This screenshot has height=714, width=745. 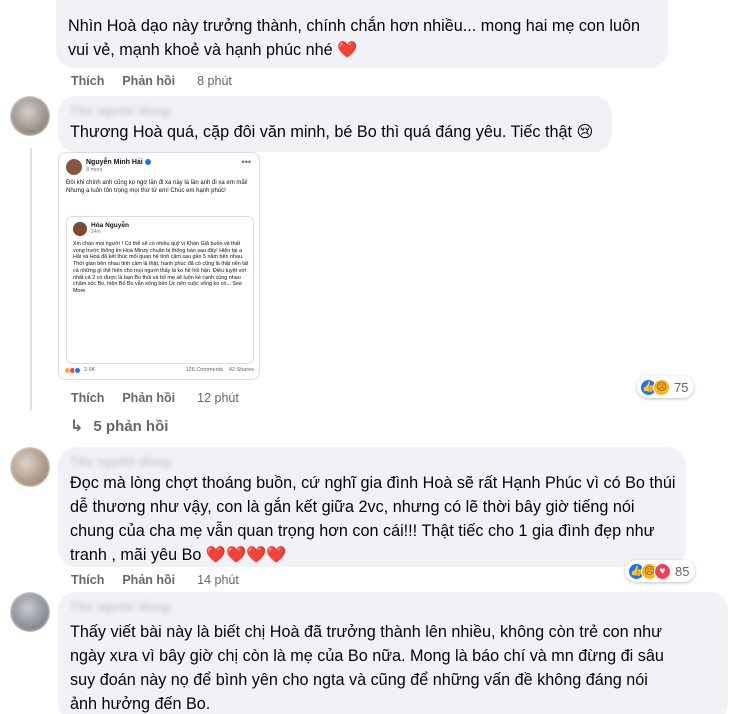 I want to click on comment-actions: Thích Phản hồi 12 phút, so click(x=155, y=398).